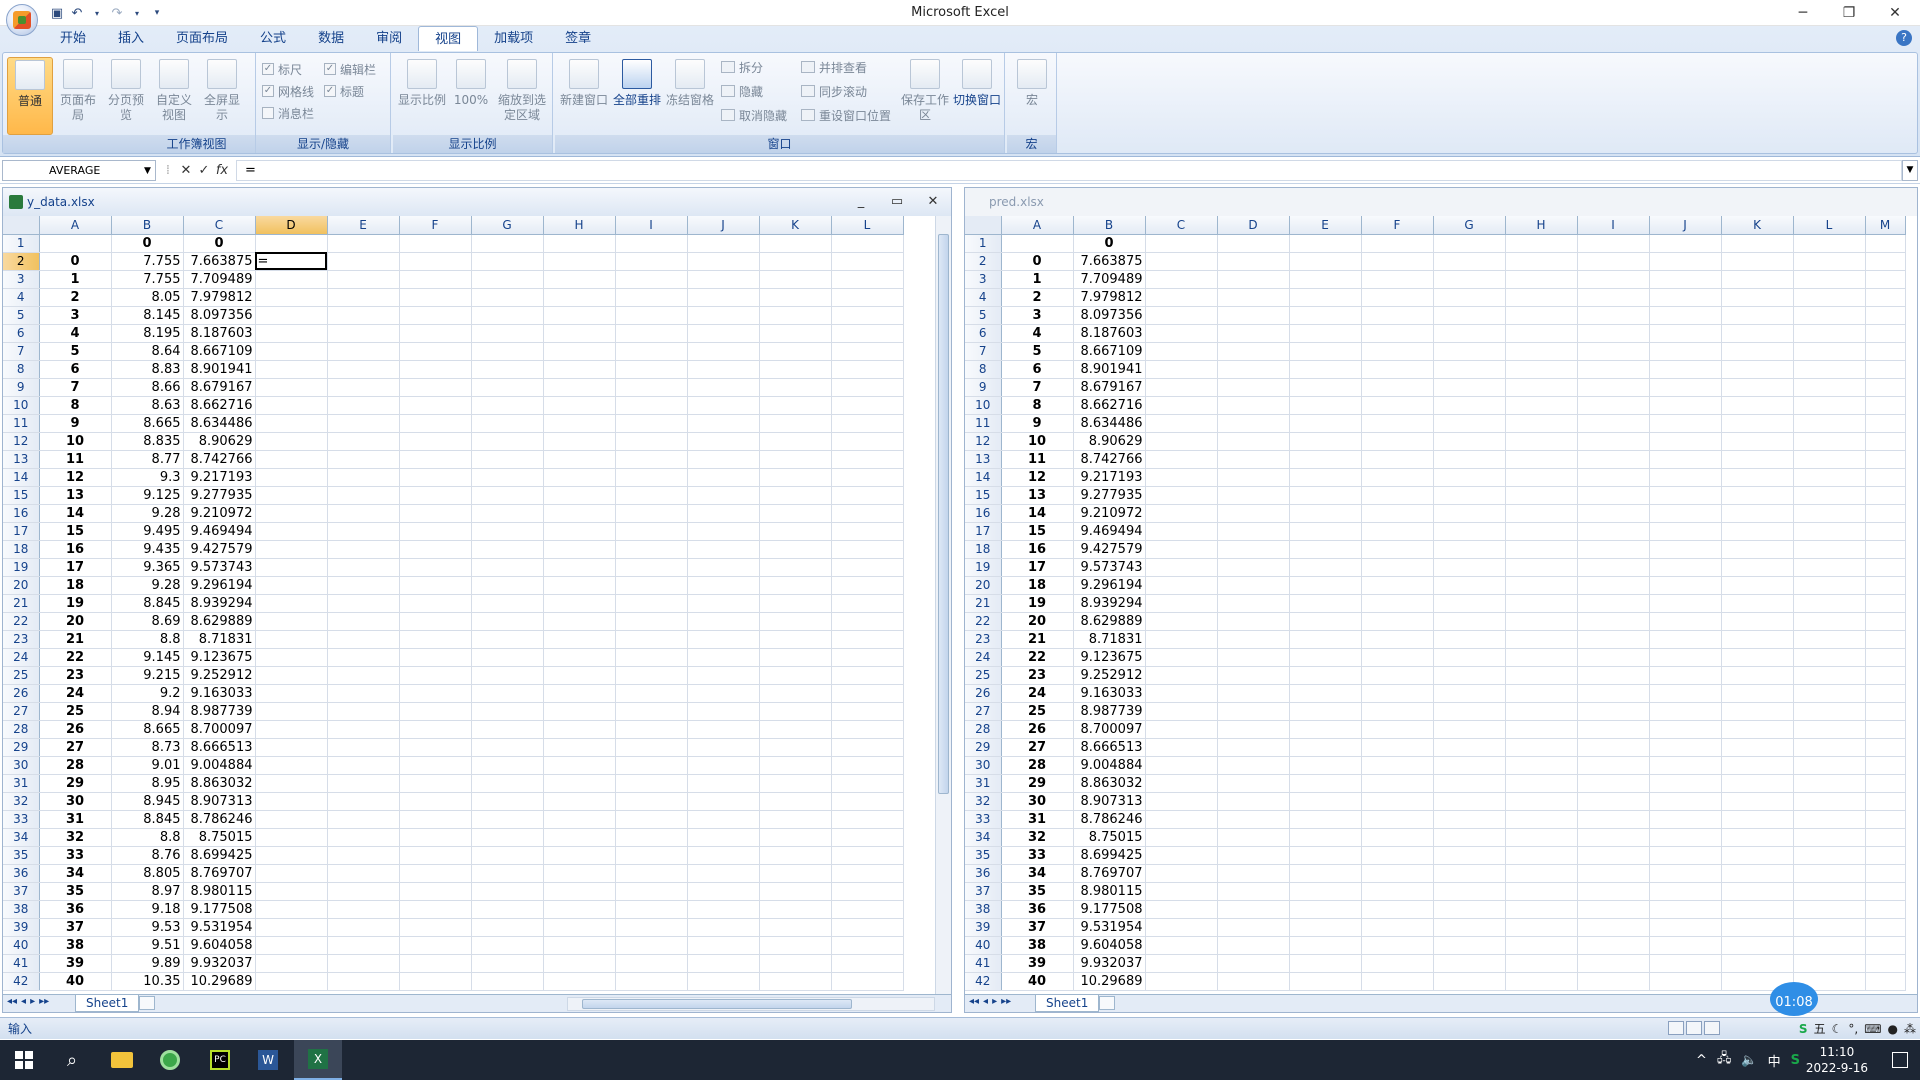  What do you see at coordinates (1774, 1060) in the screenshot?
I see `input-language-text: 中` at bounding box center [1774, 1060].